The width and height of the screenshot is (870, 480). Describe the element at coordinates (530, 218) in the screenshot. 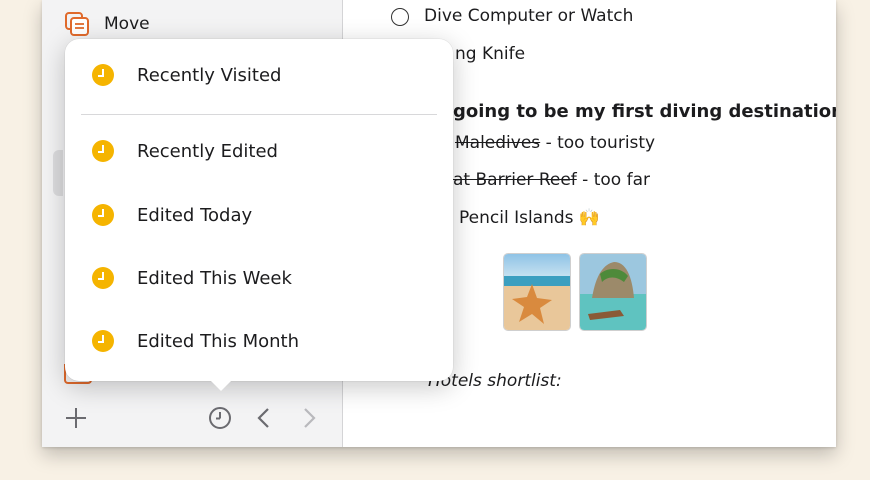

I see `list-item: Pencil Islands 🙌` at that location.